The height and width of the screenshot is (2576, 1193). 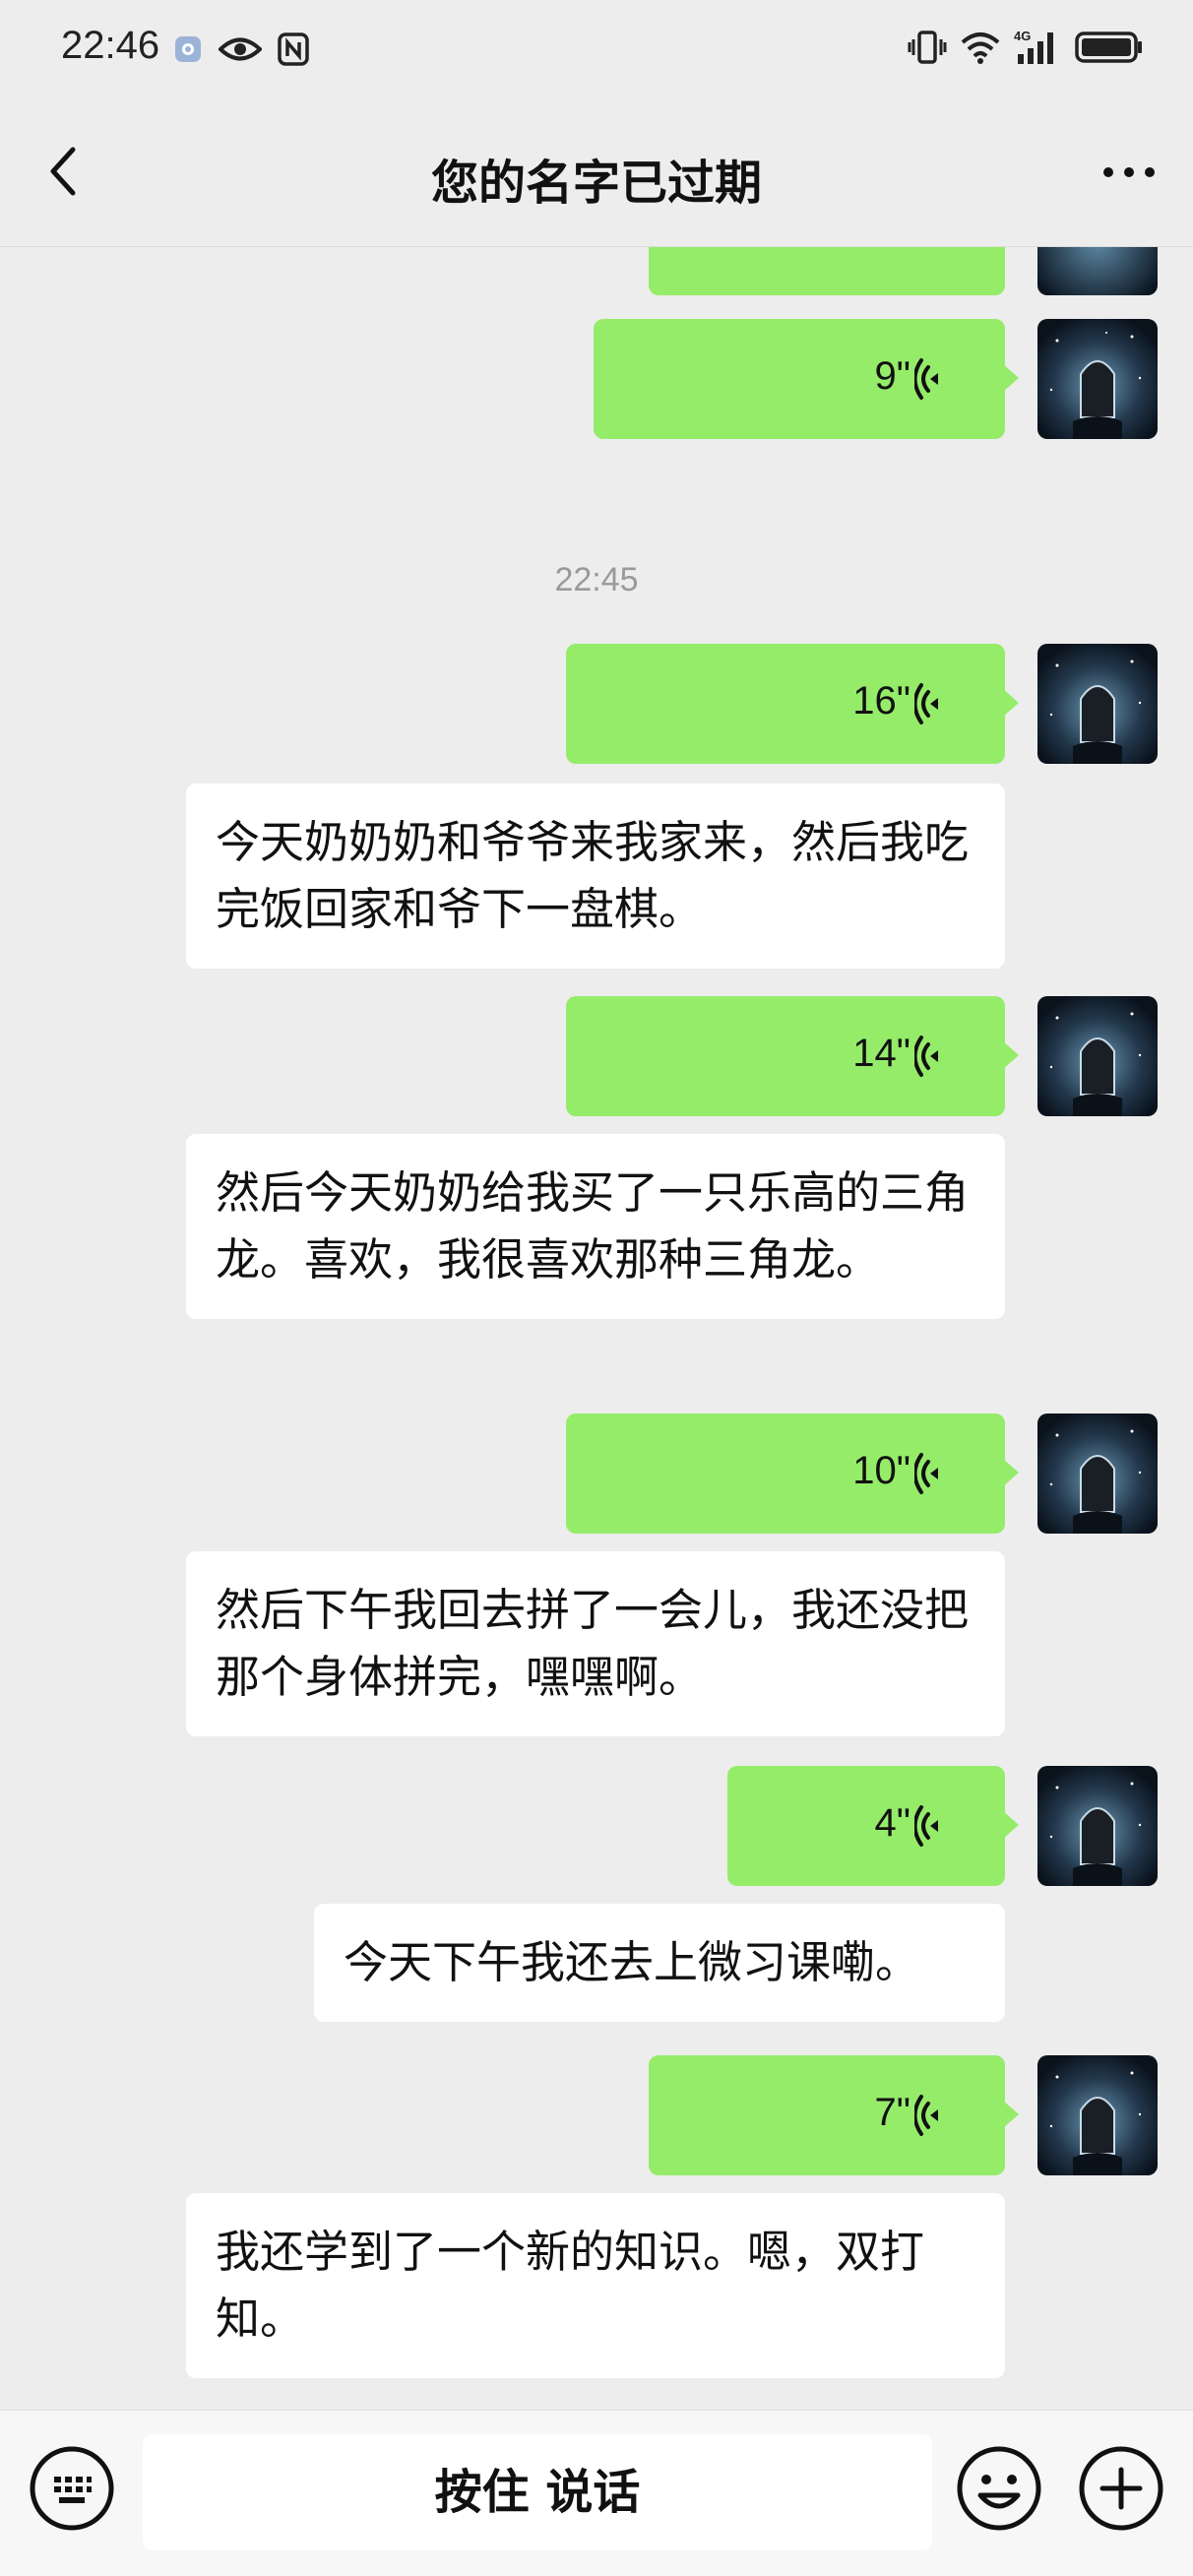 I want to click on page-title: 您的名字已过期, so click(x=596, y=183).